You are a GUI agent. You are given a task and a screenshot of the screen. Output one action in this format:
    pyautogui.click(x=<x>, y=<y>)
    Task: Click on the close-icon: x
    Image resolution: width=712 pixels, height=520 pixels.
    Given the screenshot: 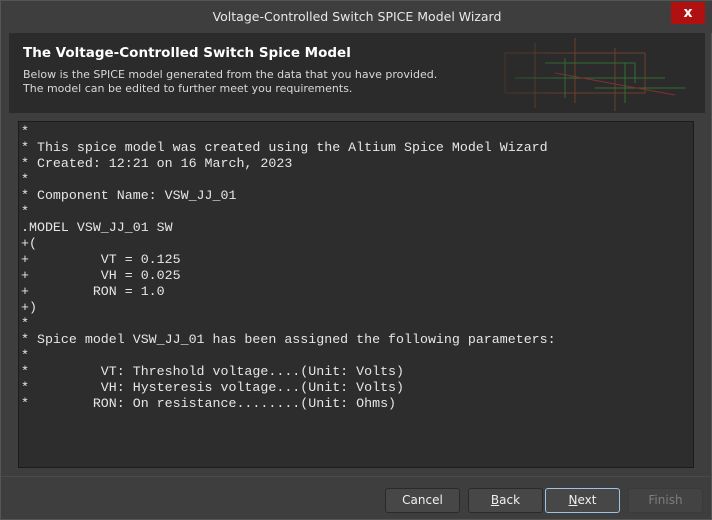 What is the action you would take?
    pyautogui.click(x=688, y=13)
    